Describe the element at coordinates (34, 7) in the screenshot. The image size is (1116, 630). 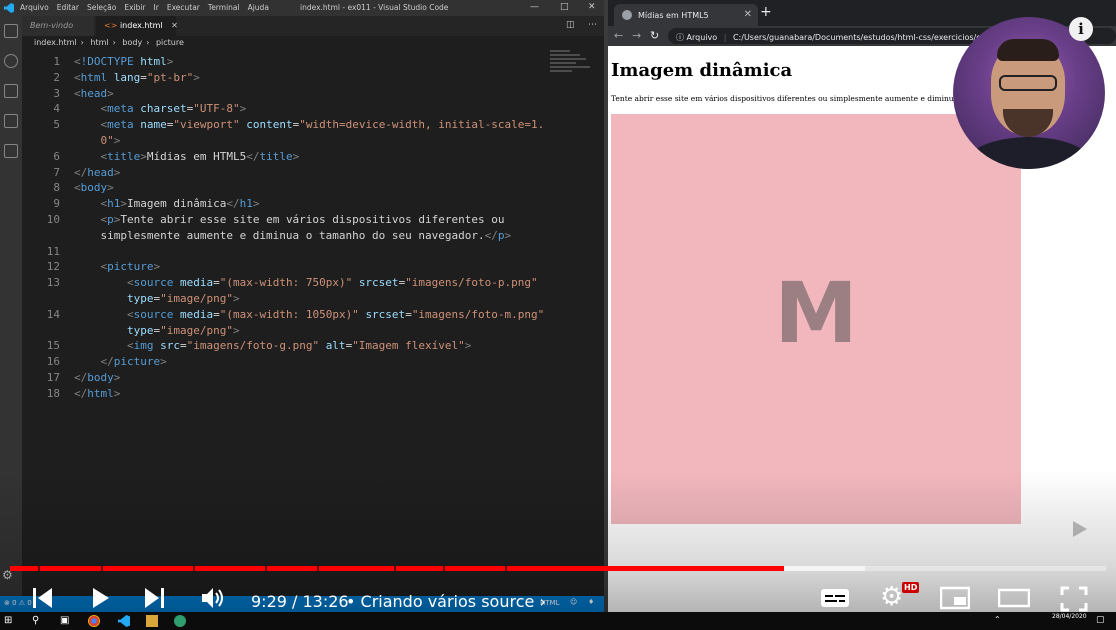
I see `menu-item: Arquivo` at that location.